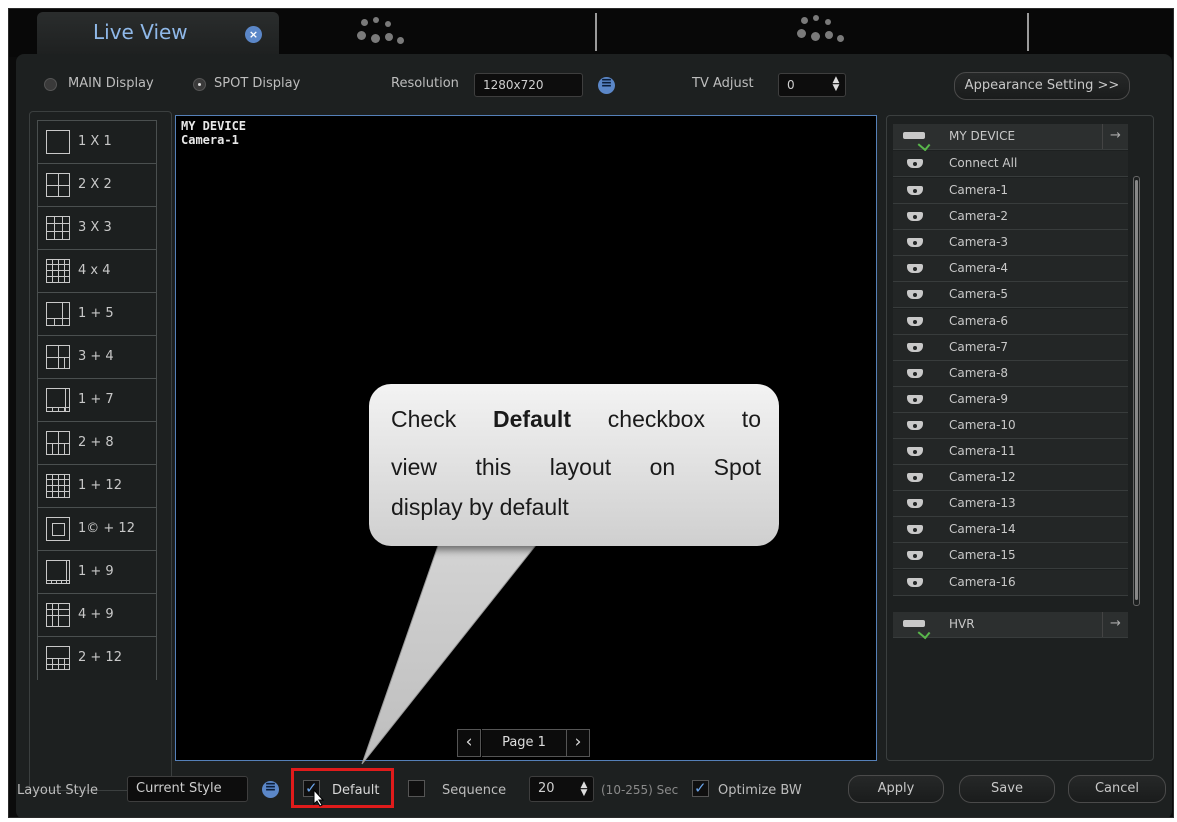  Describe the element at coordinates (179, 788) in the screenshot. I see `layout-style-value: Current Style` at that location.